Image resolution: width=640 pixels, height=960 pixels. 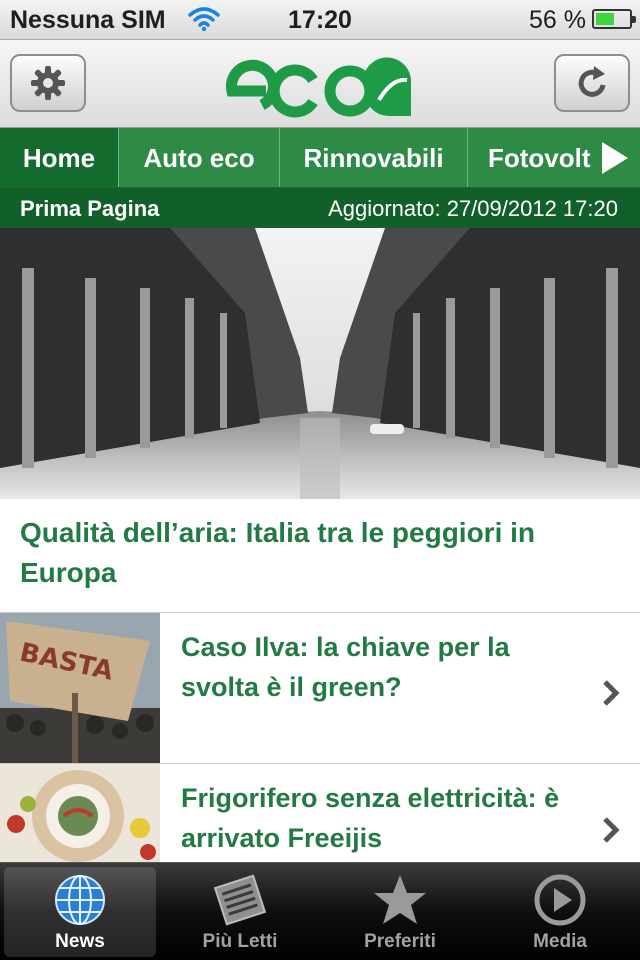 I want to click on tabbar-news: News, so click(x=80, y=912).